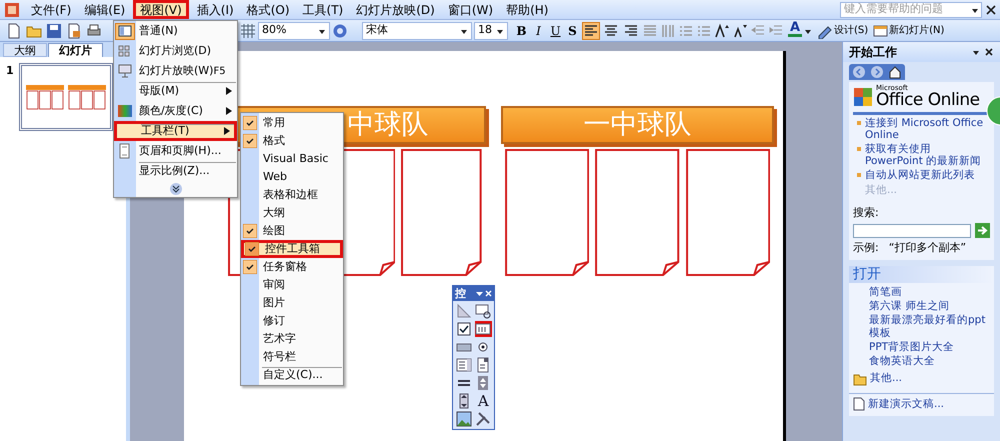  Describe the element at coordinates (161, 9) in the screenshot. I see `menu-item: 视图(V)` at that location.